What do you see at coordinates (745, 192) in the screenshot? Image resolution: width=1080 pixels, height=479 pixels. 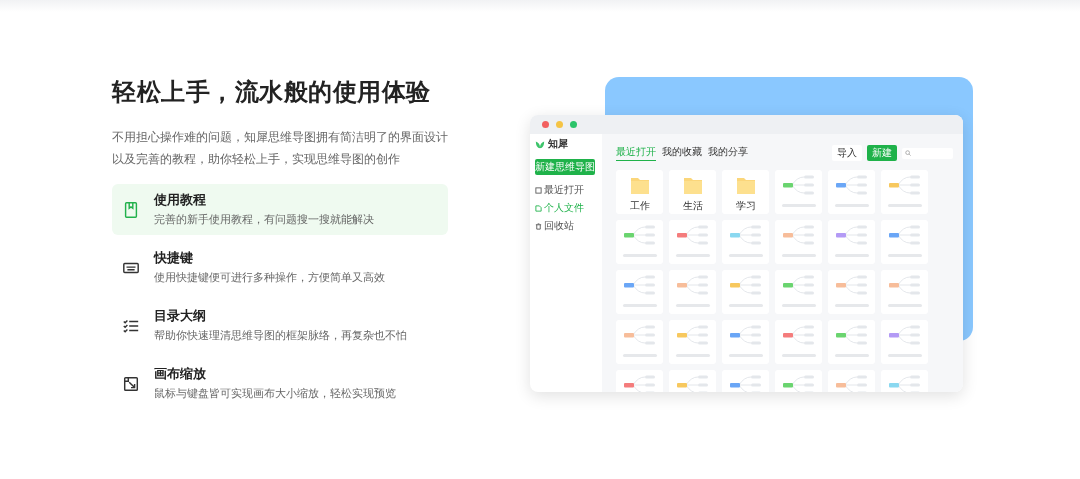 I see `file-card: 学习` at bounding box center [745, 192].